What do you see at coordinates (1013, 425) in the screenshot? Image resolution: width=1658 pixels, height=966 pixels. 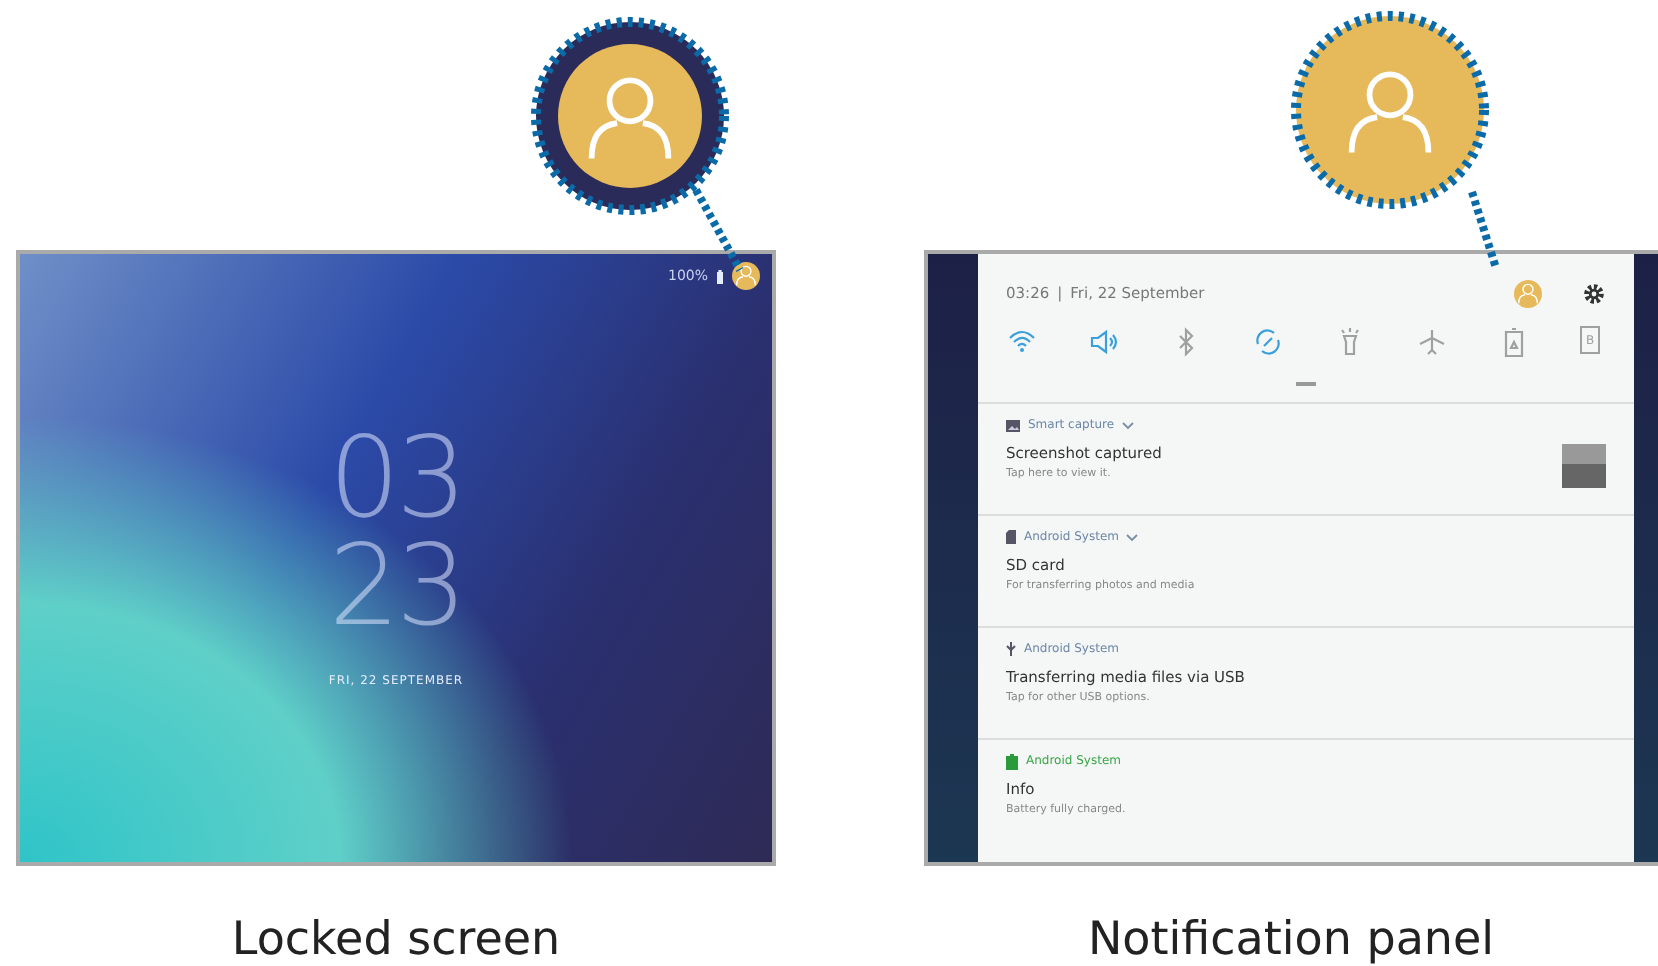 I see `image-icon` at bounding box center [1013, 425].